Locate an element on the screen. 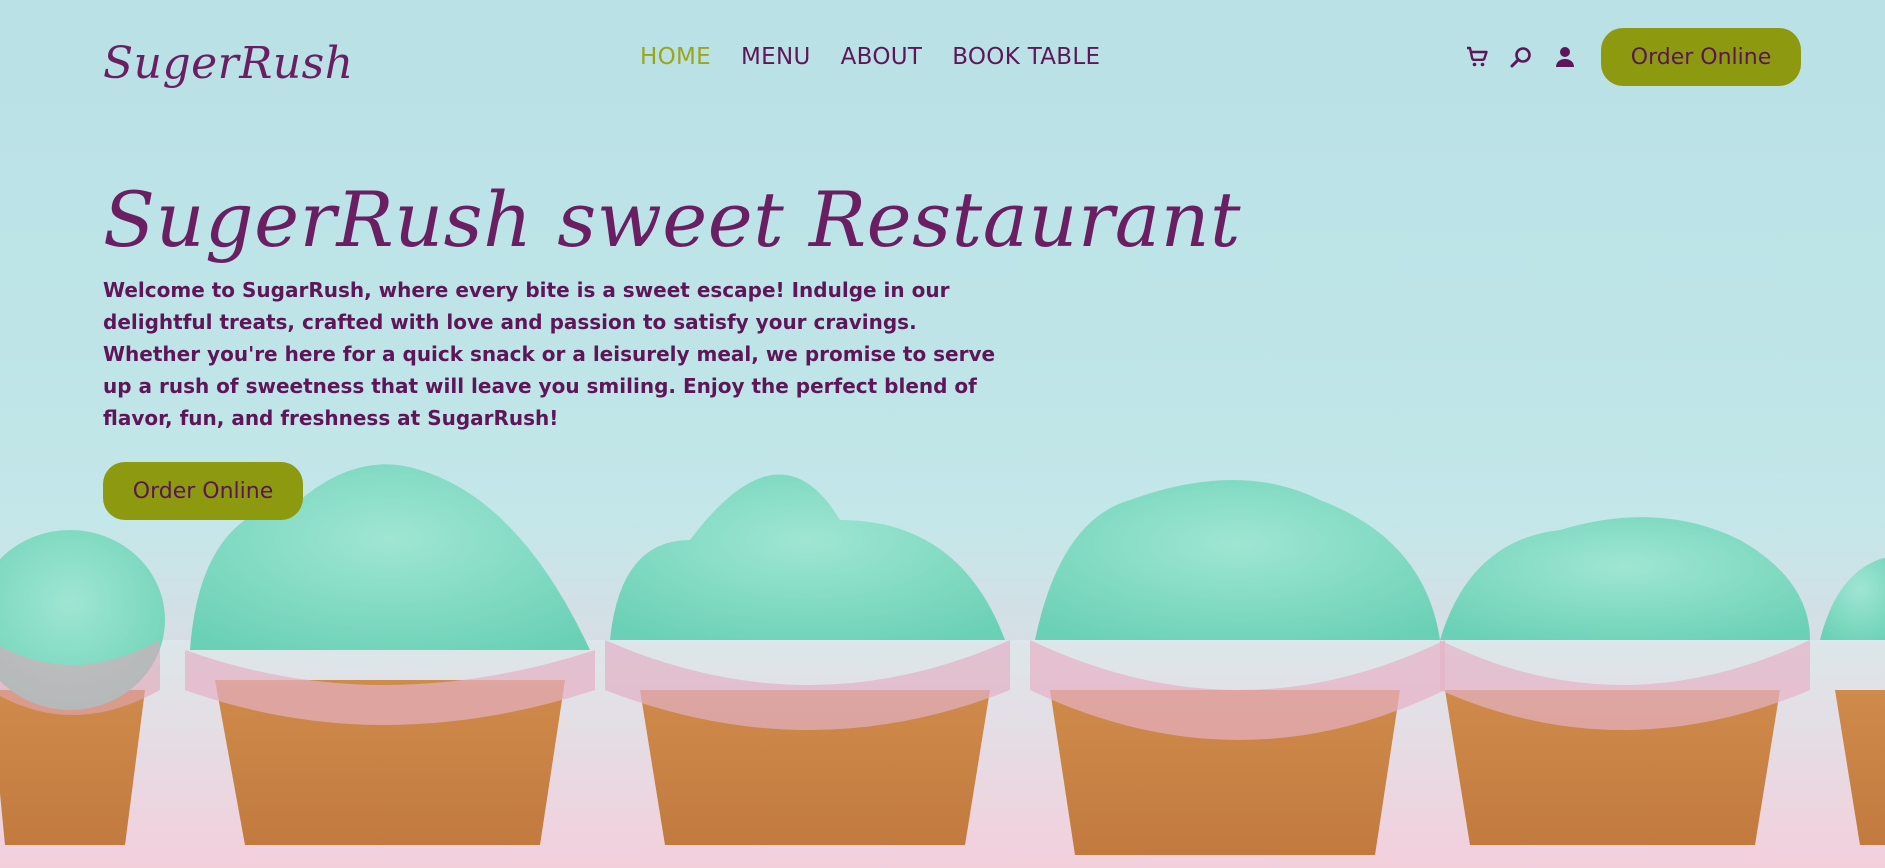 The image size is (1885, 868). header-tools: Order Online is located at coordinates (1633, 57).